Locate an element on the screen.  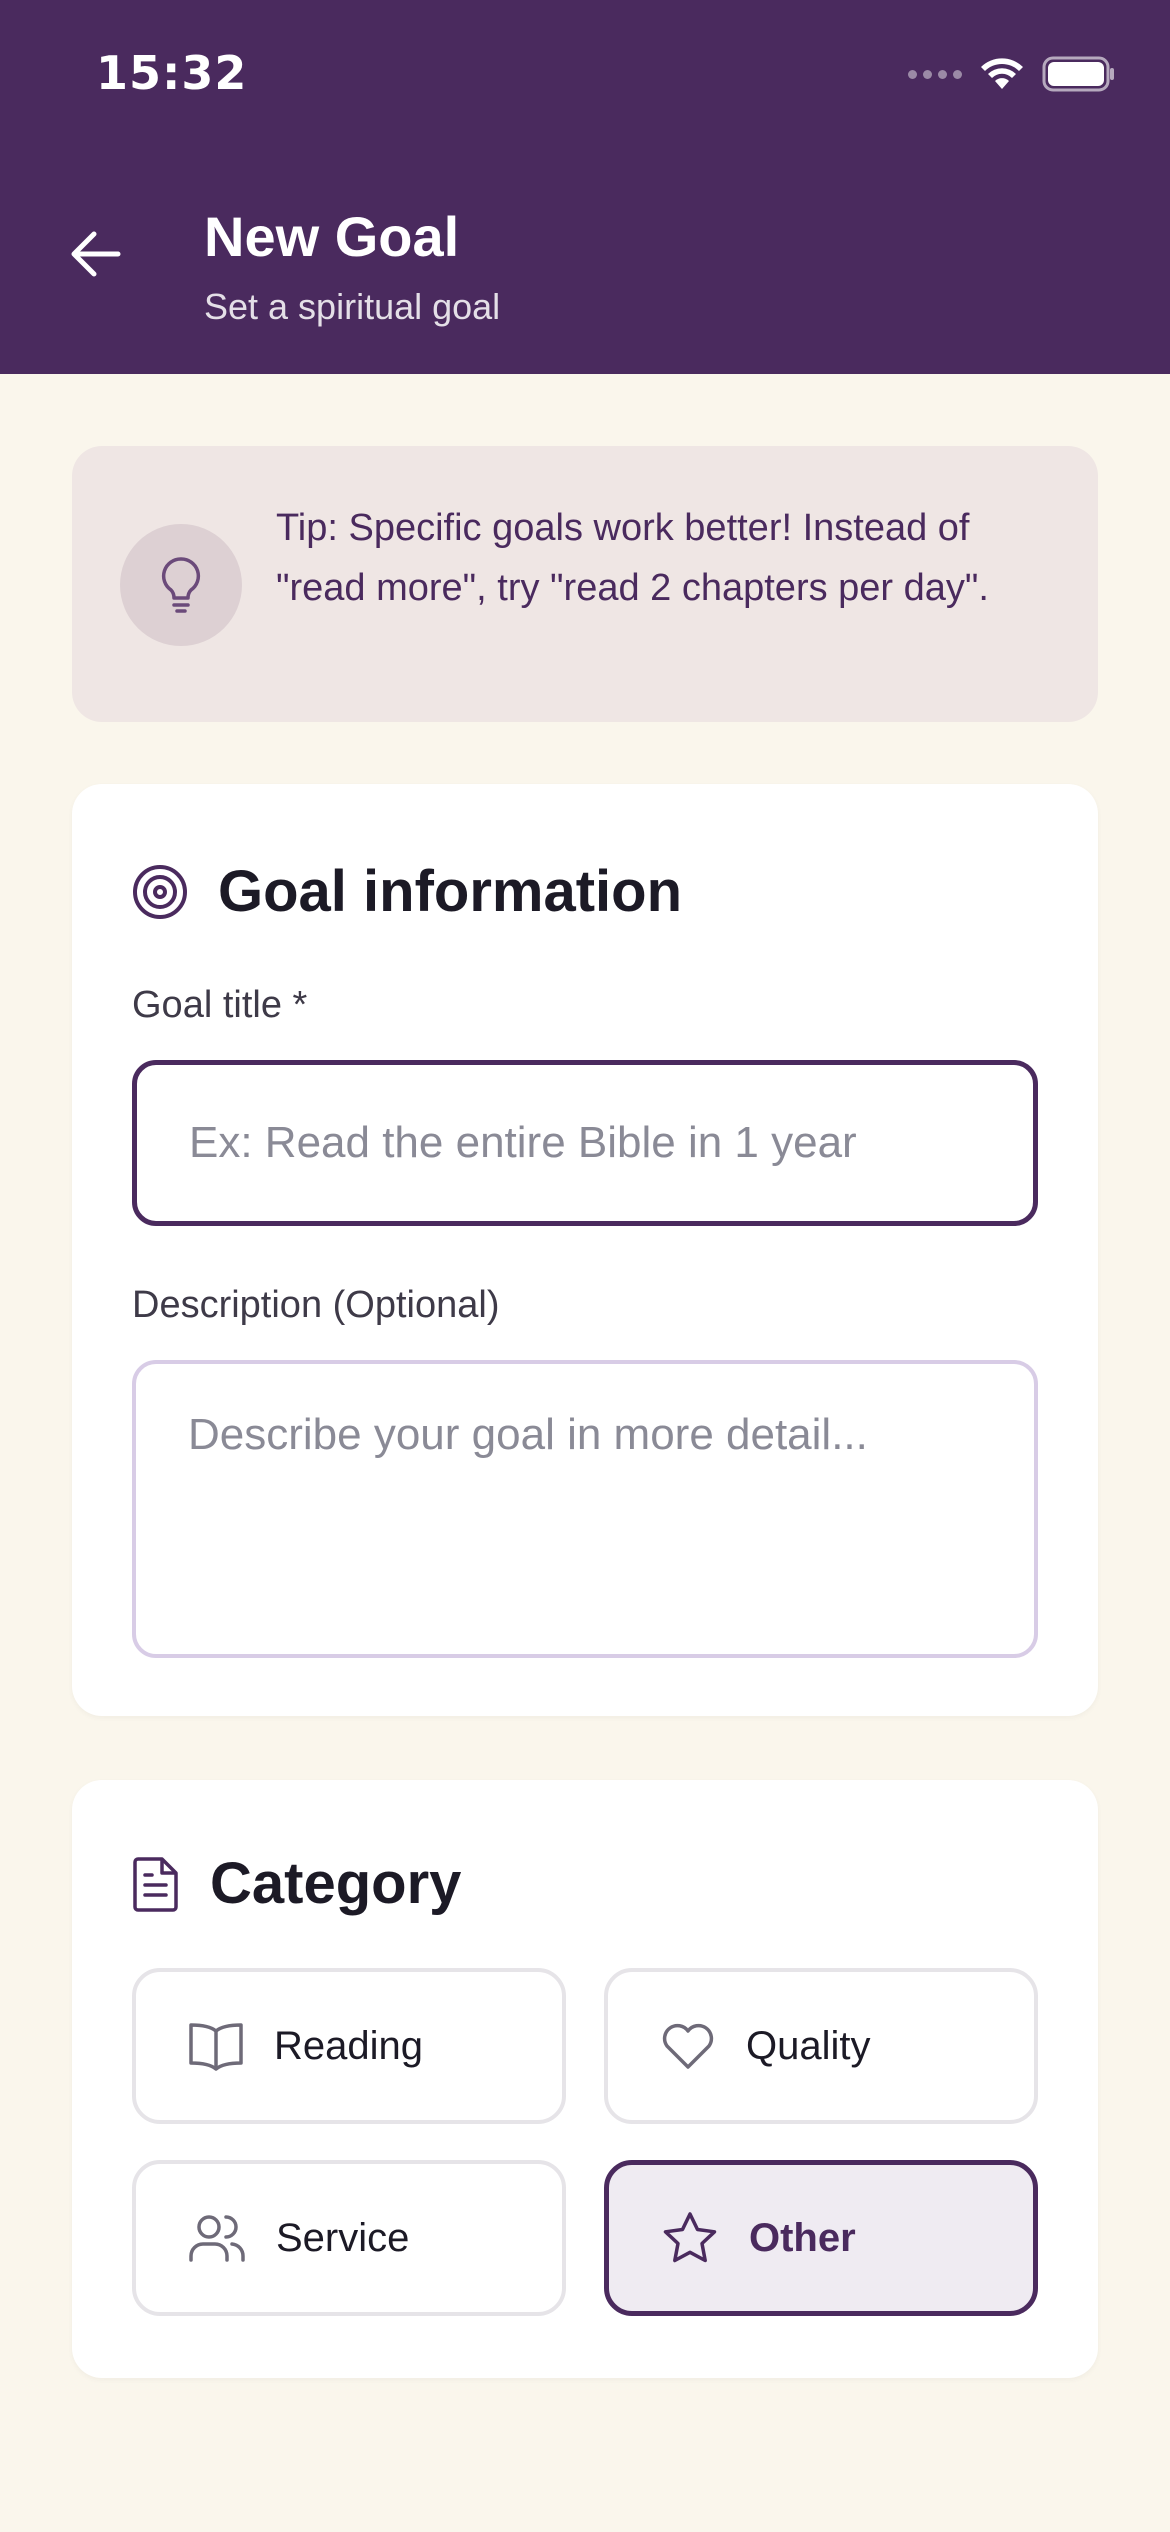
category-heading: Category is located at coordinates (336, 1883).